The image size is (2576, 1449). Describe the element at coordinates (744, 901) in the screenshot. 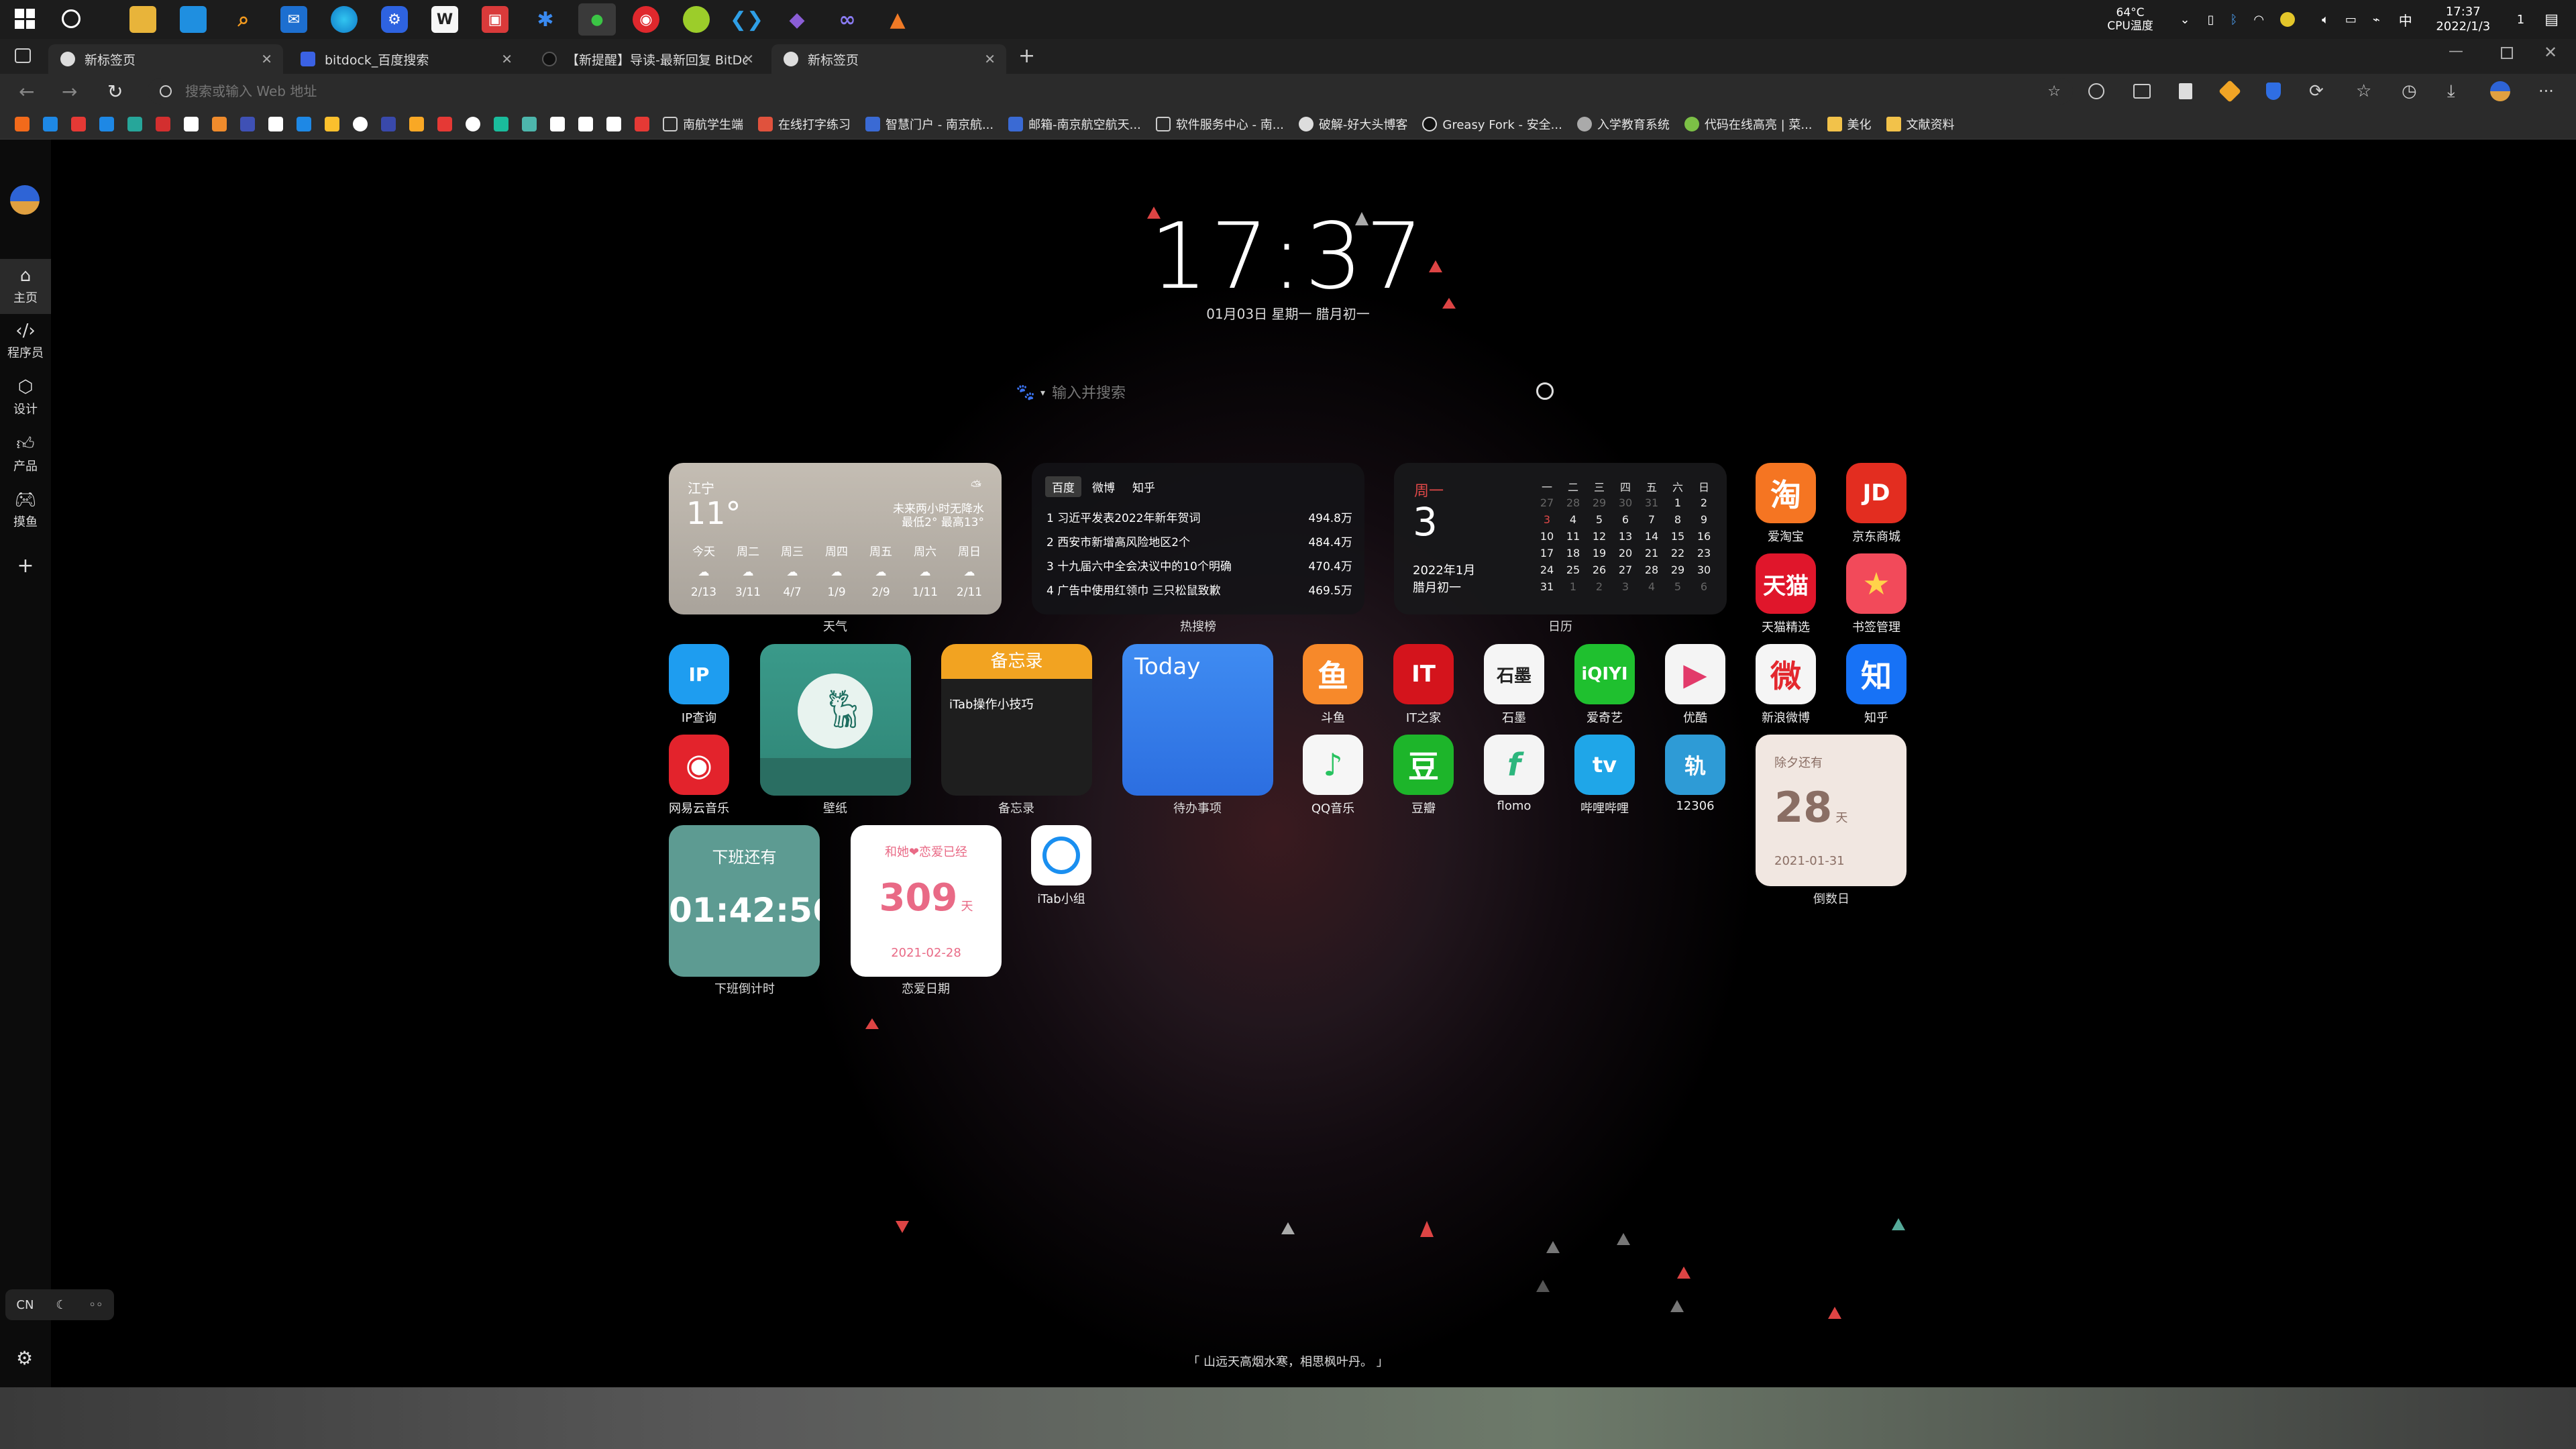

I see `offwork-widget: 下班还有 01:42:56` at that location.